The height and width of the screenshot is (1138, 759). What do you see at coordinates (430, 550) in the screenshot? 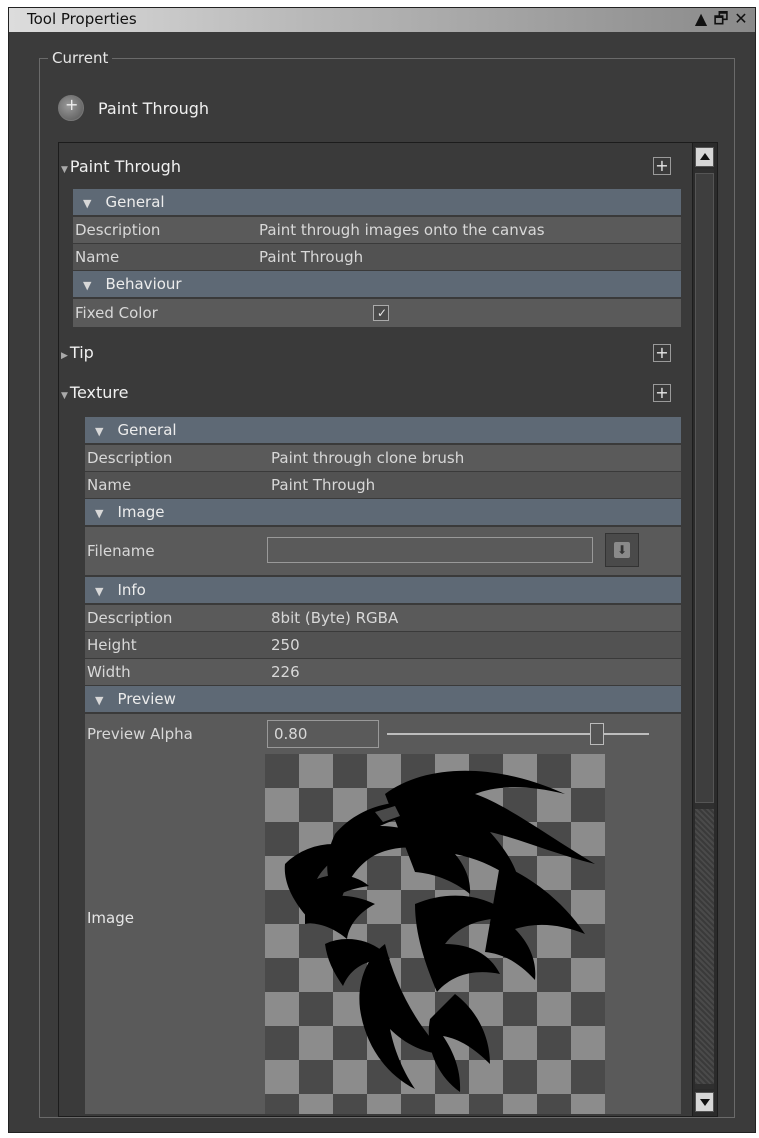
I see `filename-input` at bounding box center [430, 550].